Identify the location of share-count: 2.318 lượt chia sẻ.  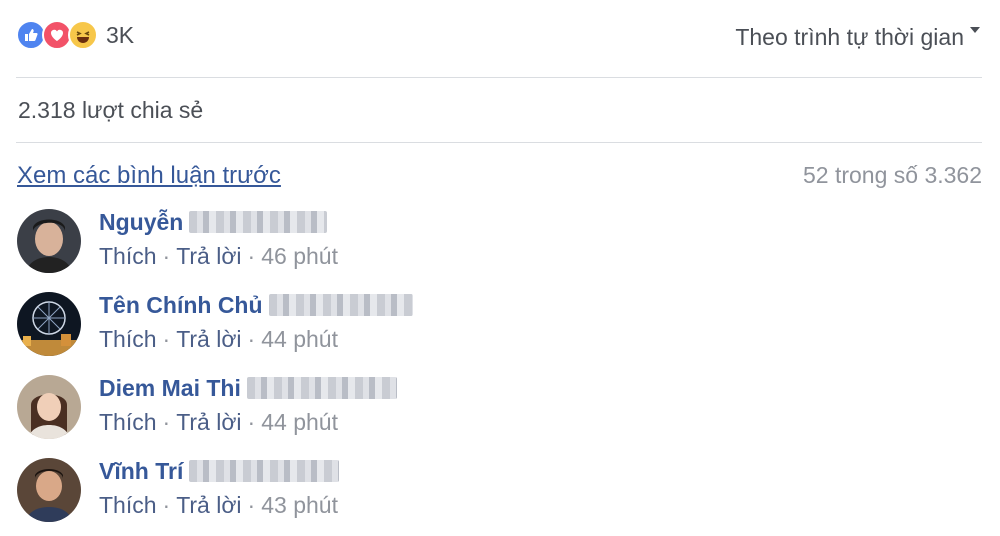
(110, 110).